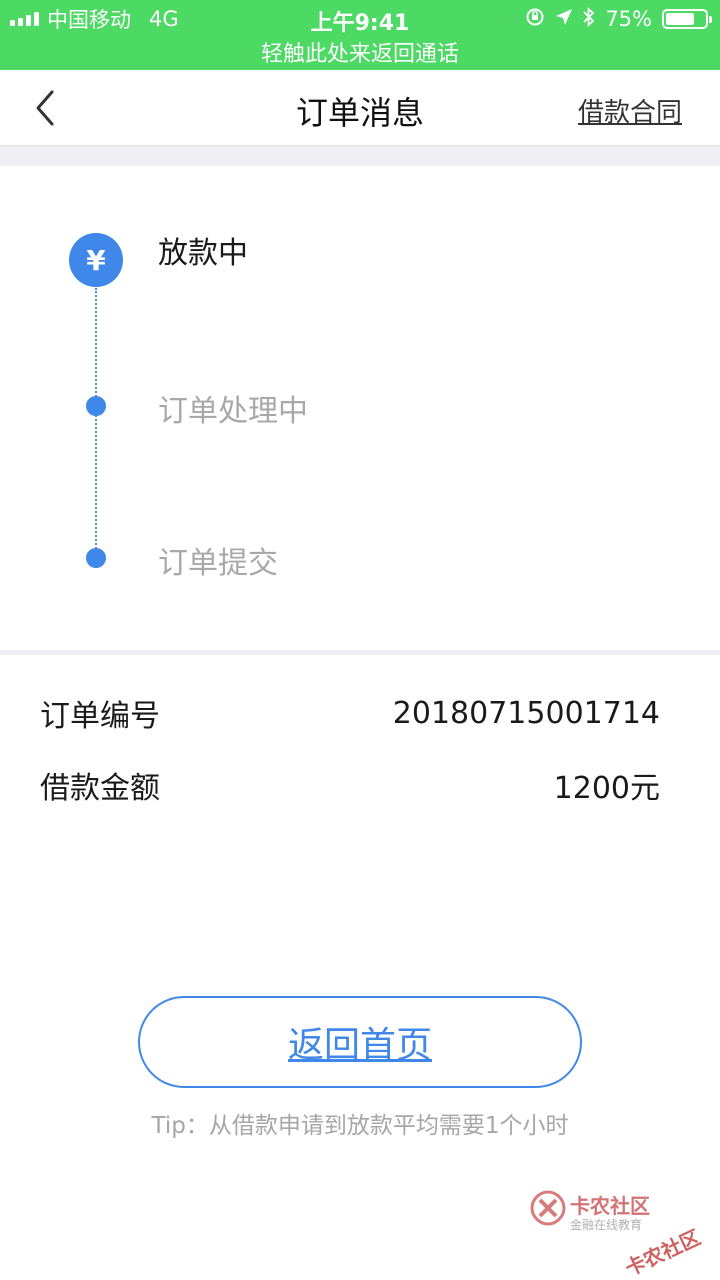 Image resolution: width=720 pixels, height=1280 pixels. What do you see at coordinates (630, 110) in the screenshot?
I see `loan-contract-link: 借款合同` at bounding box center [630, 110].